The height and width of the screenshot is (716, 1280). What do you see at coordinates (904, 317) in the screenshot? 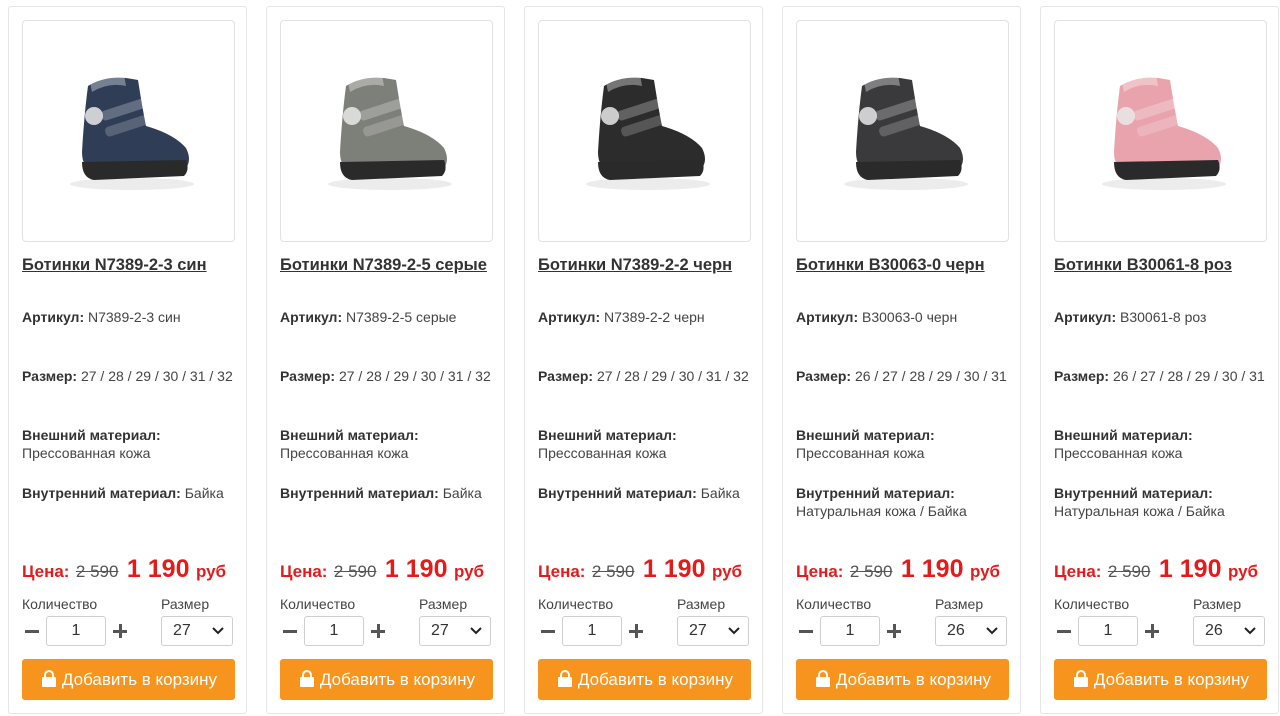
I see `article-row: Артикул: B30063-0 черн` at bounding box center [904, 317].